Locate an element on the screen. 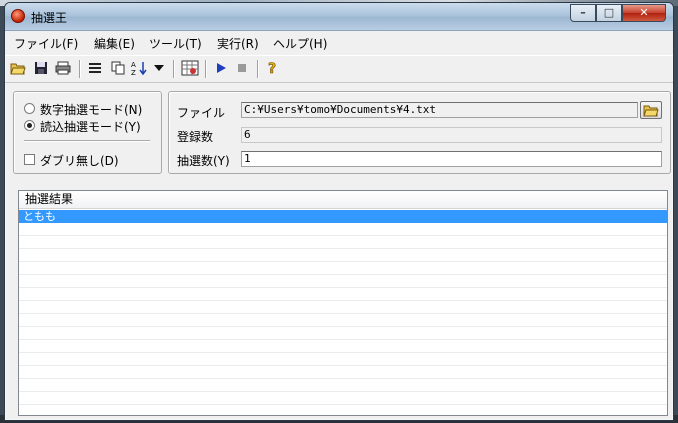 Image resolution: width=678 pixels, height=423 pixels. no-duplicates-label: ダブリ無し(D) is located at coordinates (79, 160).